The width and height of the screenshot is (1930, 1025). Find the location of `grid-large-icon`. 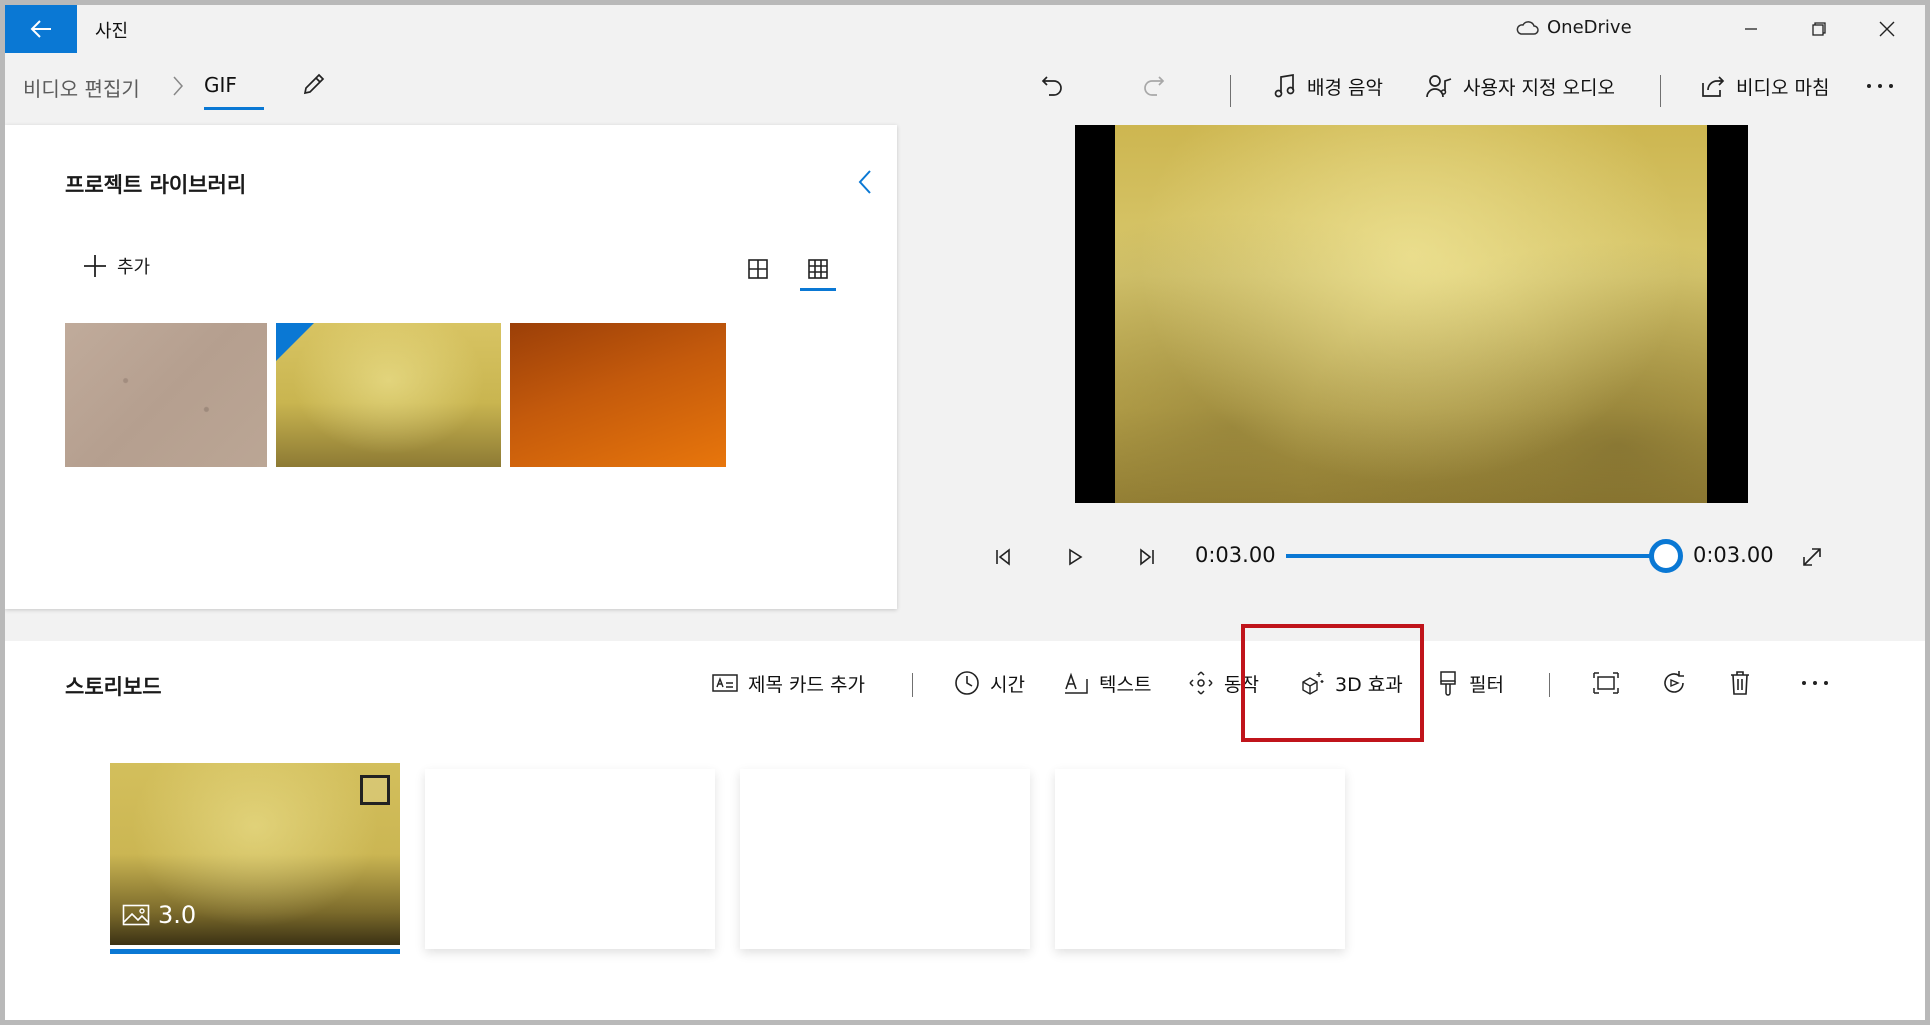

grid-large-icon is located at coordinates (758, 269).